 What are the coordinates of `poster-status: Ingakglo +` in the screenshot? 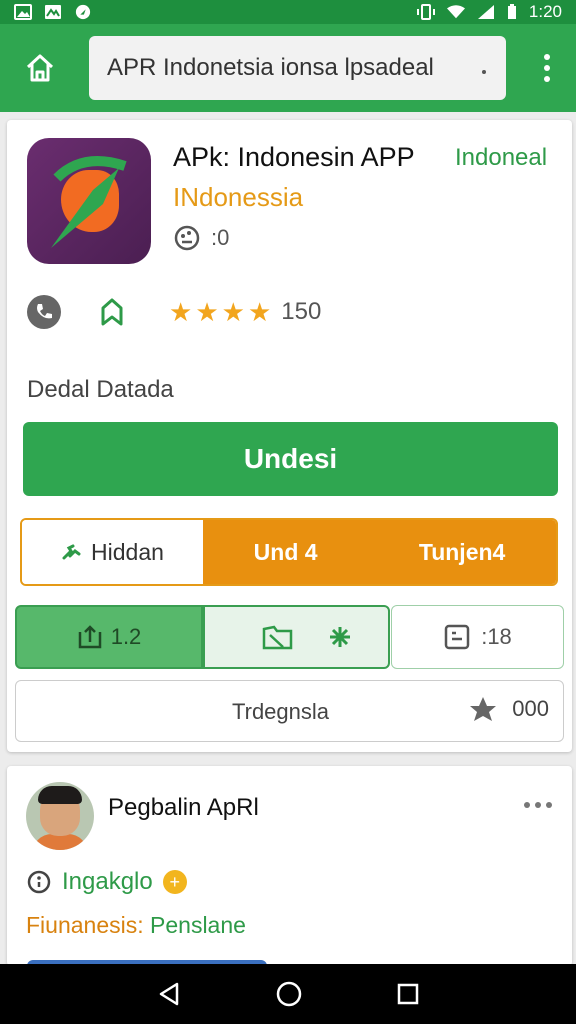 It's located at (106, 882).